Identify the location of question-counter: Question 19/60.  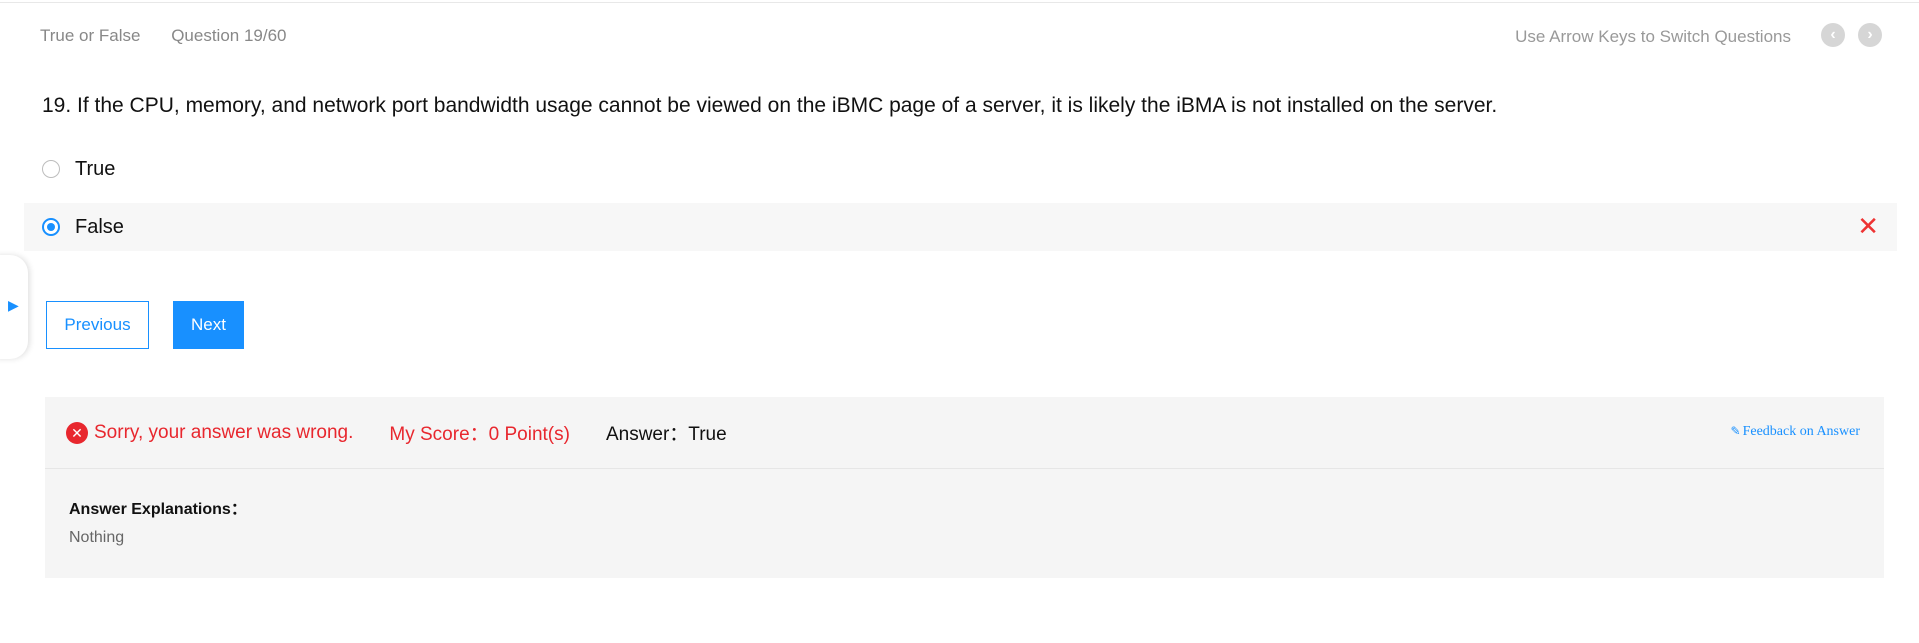
(229, 35).